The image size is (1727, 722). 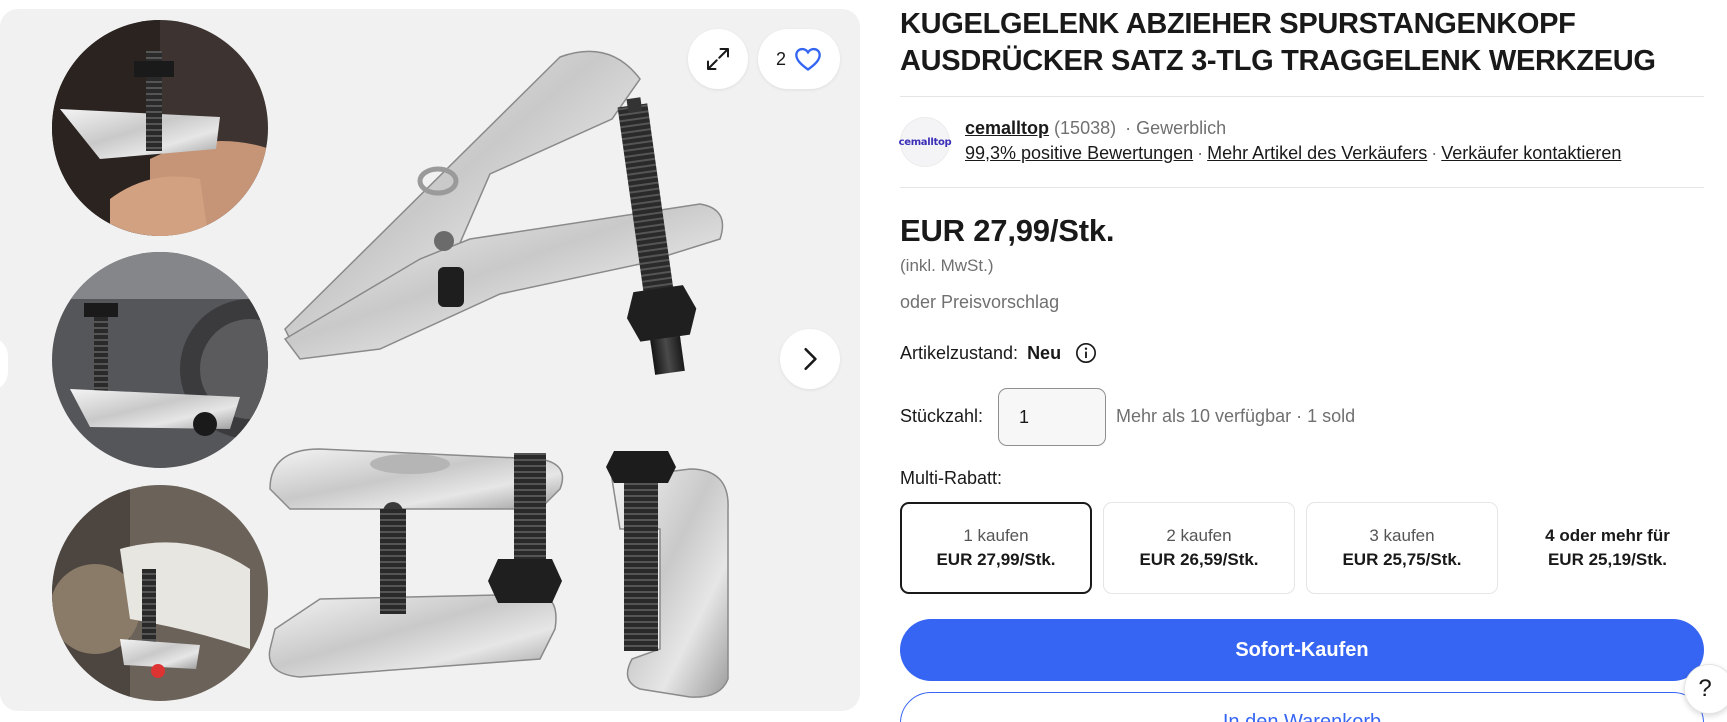 I want to click on multi-discount-label: Multi-Rabatt:, so click(x=951, y=478).